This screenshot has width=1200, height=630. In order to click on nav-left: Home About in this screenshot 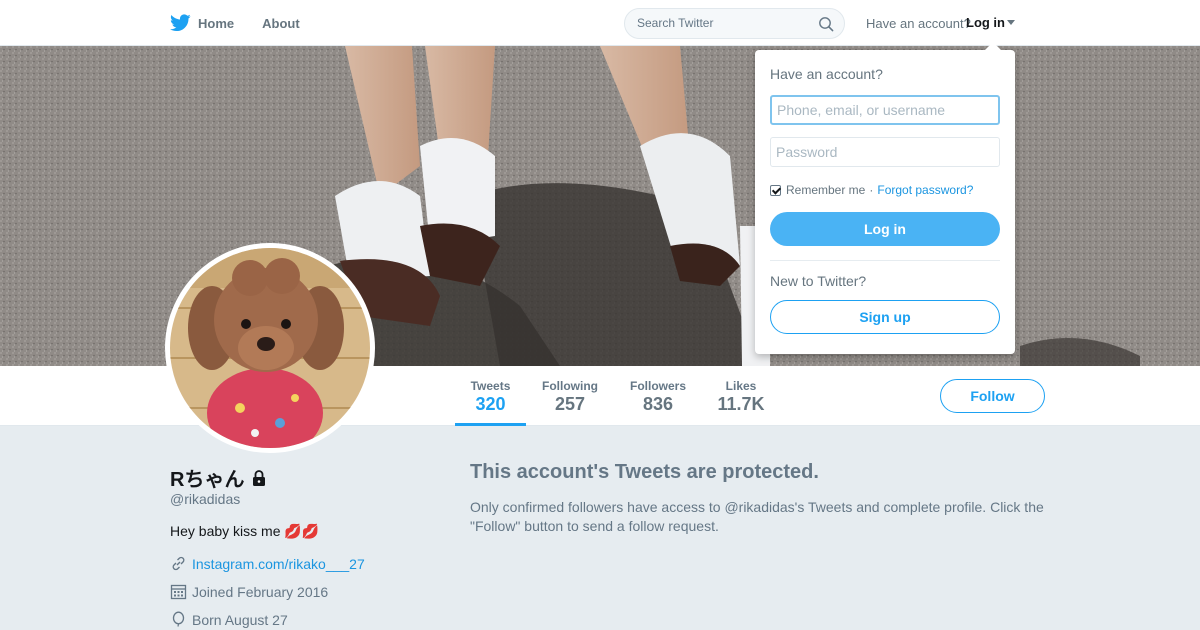, I will do `click(249, 23)`.